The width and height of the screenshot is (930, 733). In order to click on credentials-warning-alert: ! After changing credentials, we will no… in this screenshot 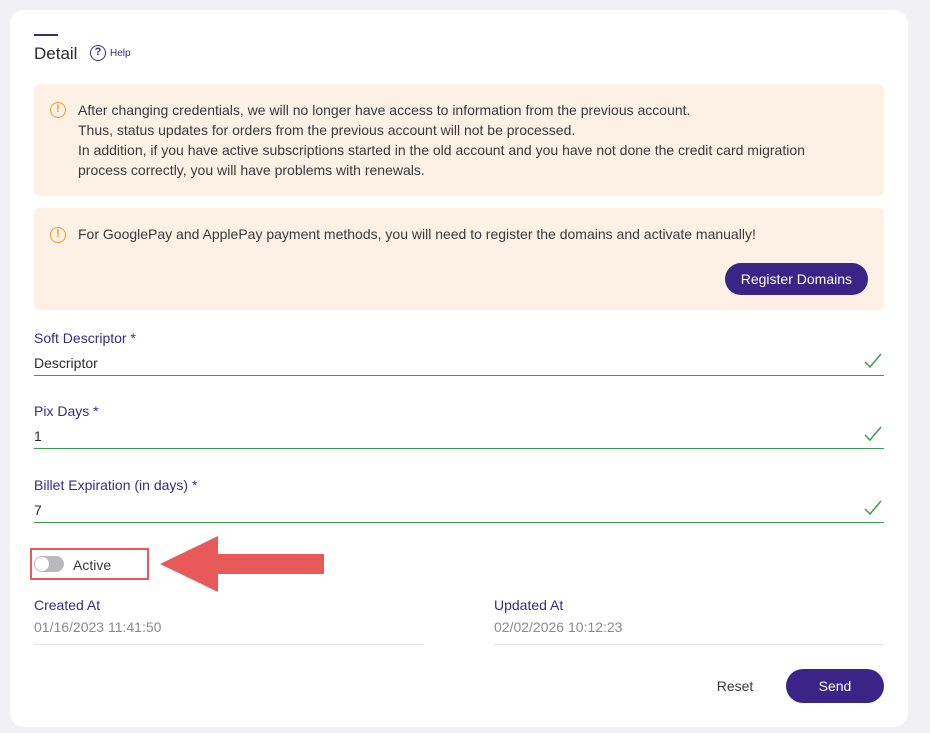, I will do `click(459, 140)`.